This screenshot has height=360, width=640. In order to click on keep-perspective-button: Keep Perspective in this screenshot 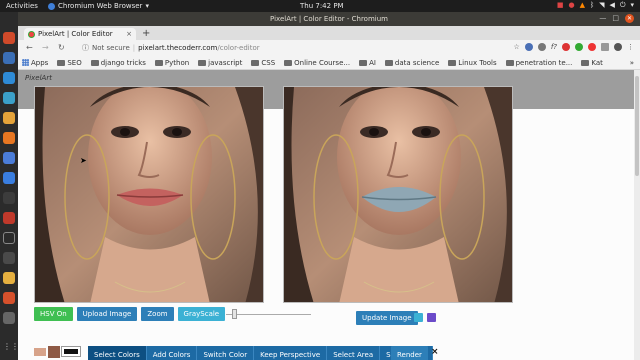, I will do `click(291, 353)`.